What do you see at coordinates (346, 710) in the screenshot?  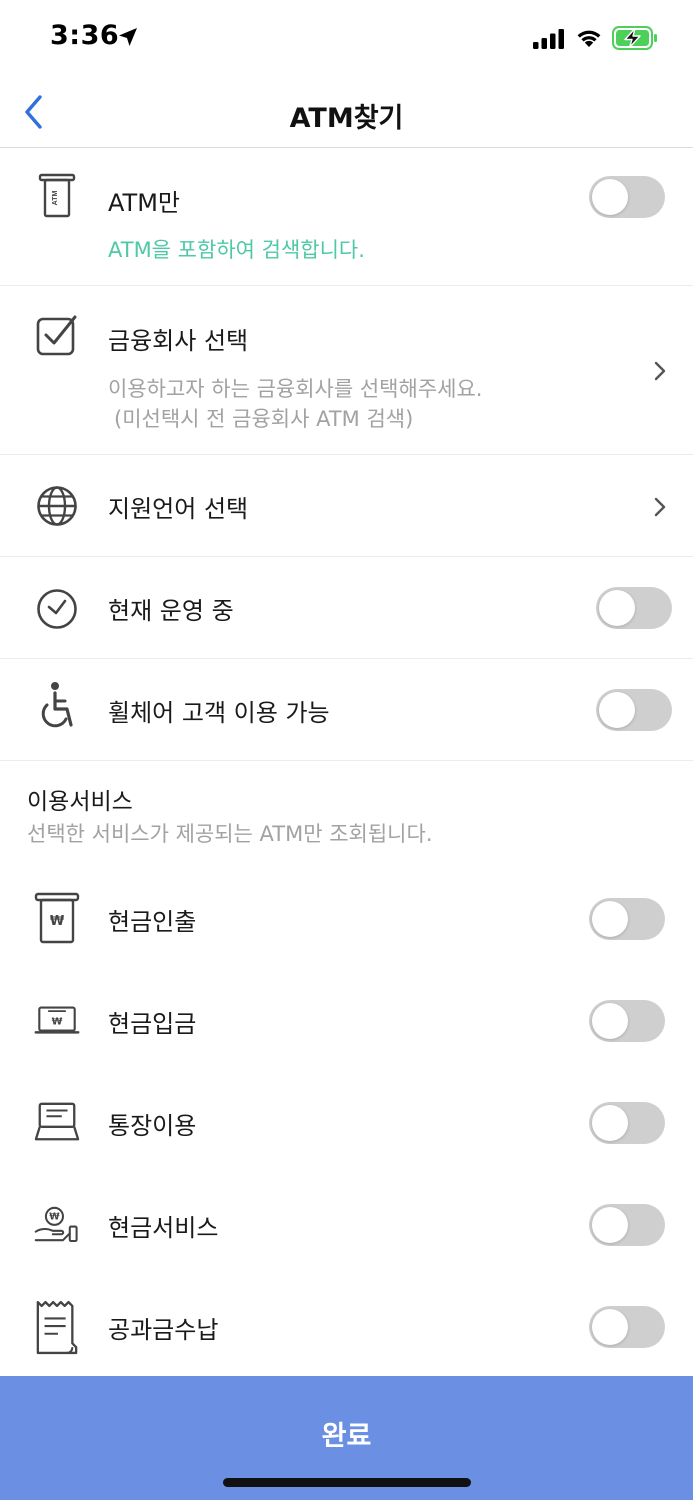 I see `filter-wheelchair: 휠체어 고객 이용 가능` at bounding box center [346, 710].